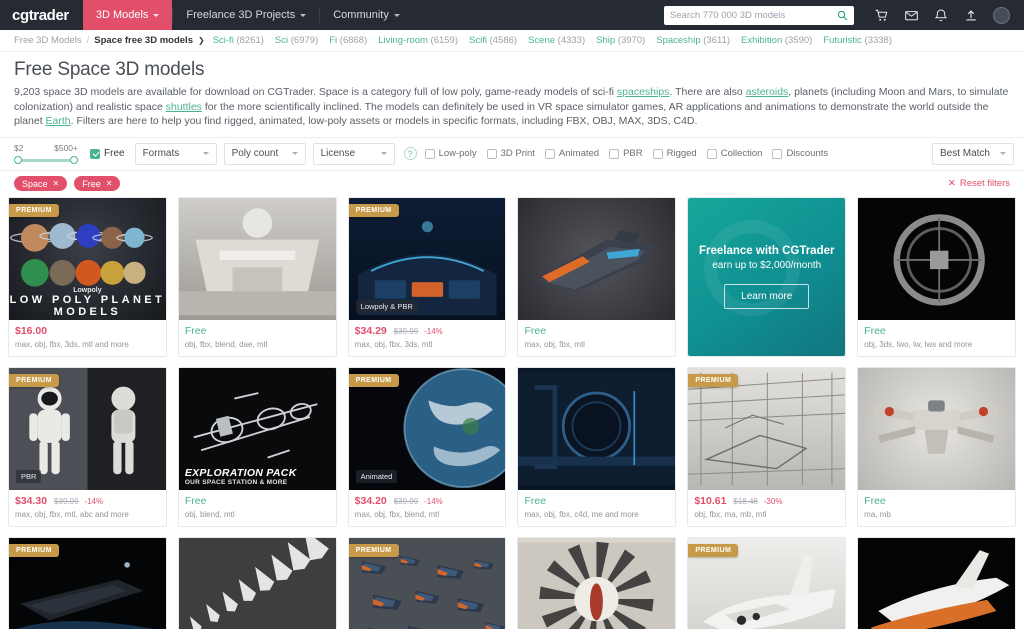  I want to click on related-tag: Living-room (6159), so click(418, 40).